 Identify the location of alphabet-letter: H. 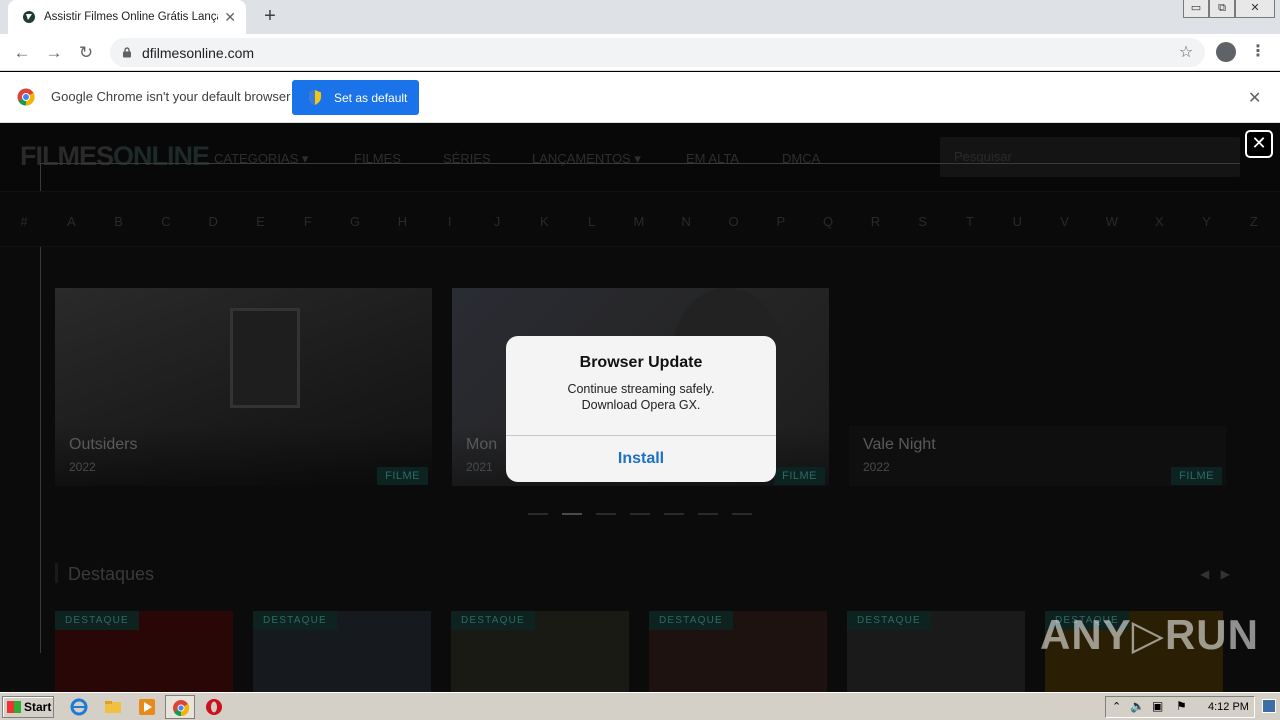
(402, 221).